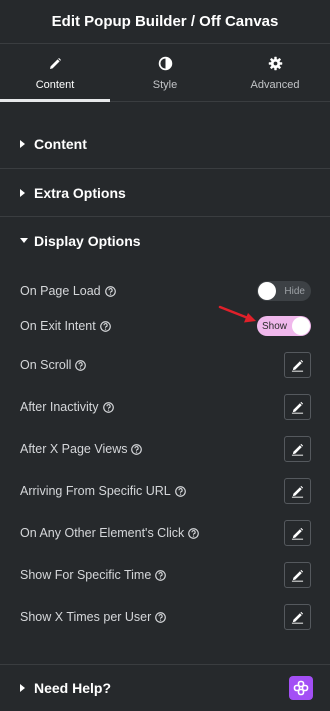 Image resolution: width=330 pixels, height=711 pixels. I want to click on section-extra-options: Extra Options, so click(165, 192).